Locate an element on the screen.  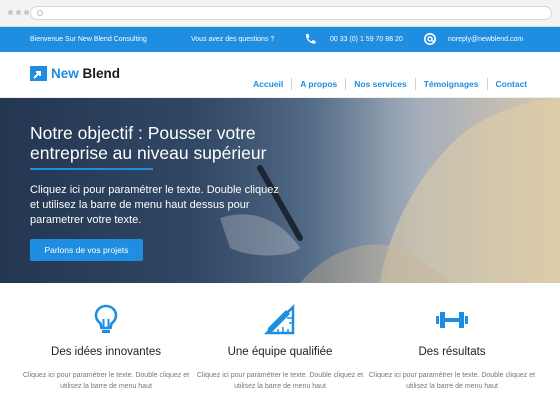
logo-mark-icon is located at coordinates (38, 73).